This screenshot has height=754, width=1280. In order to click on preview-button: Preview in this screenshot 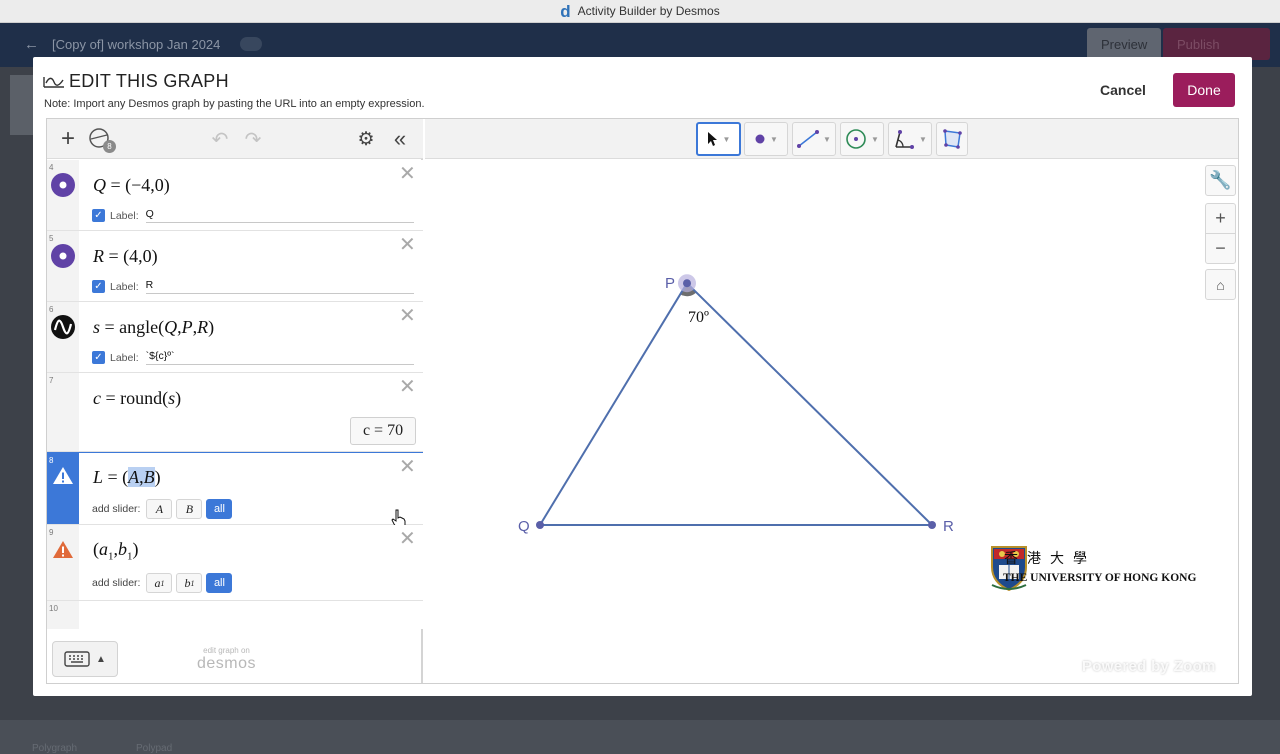, I will do `click(1124, 44)`.